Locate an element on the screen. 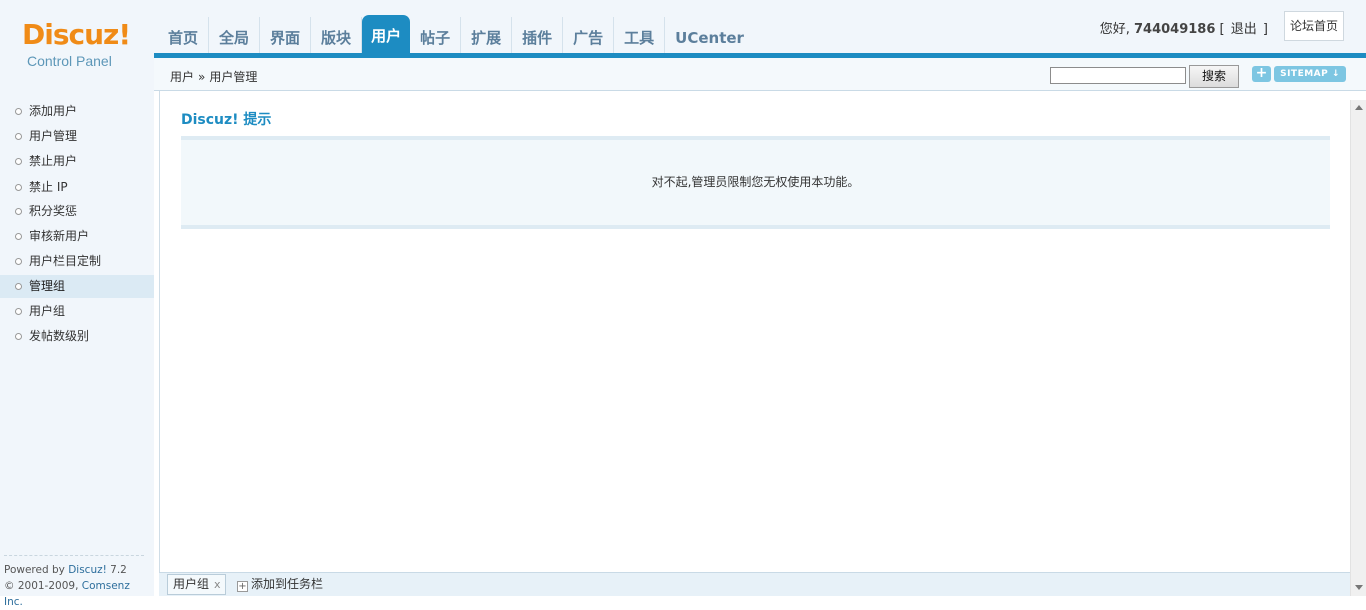 The width and height of the screenshot is (1366, 610). sidebar-item-label: 用户管理 is located at coordinates (53, 136).